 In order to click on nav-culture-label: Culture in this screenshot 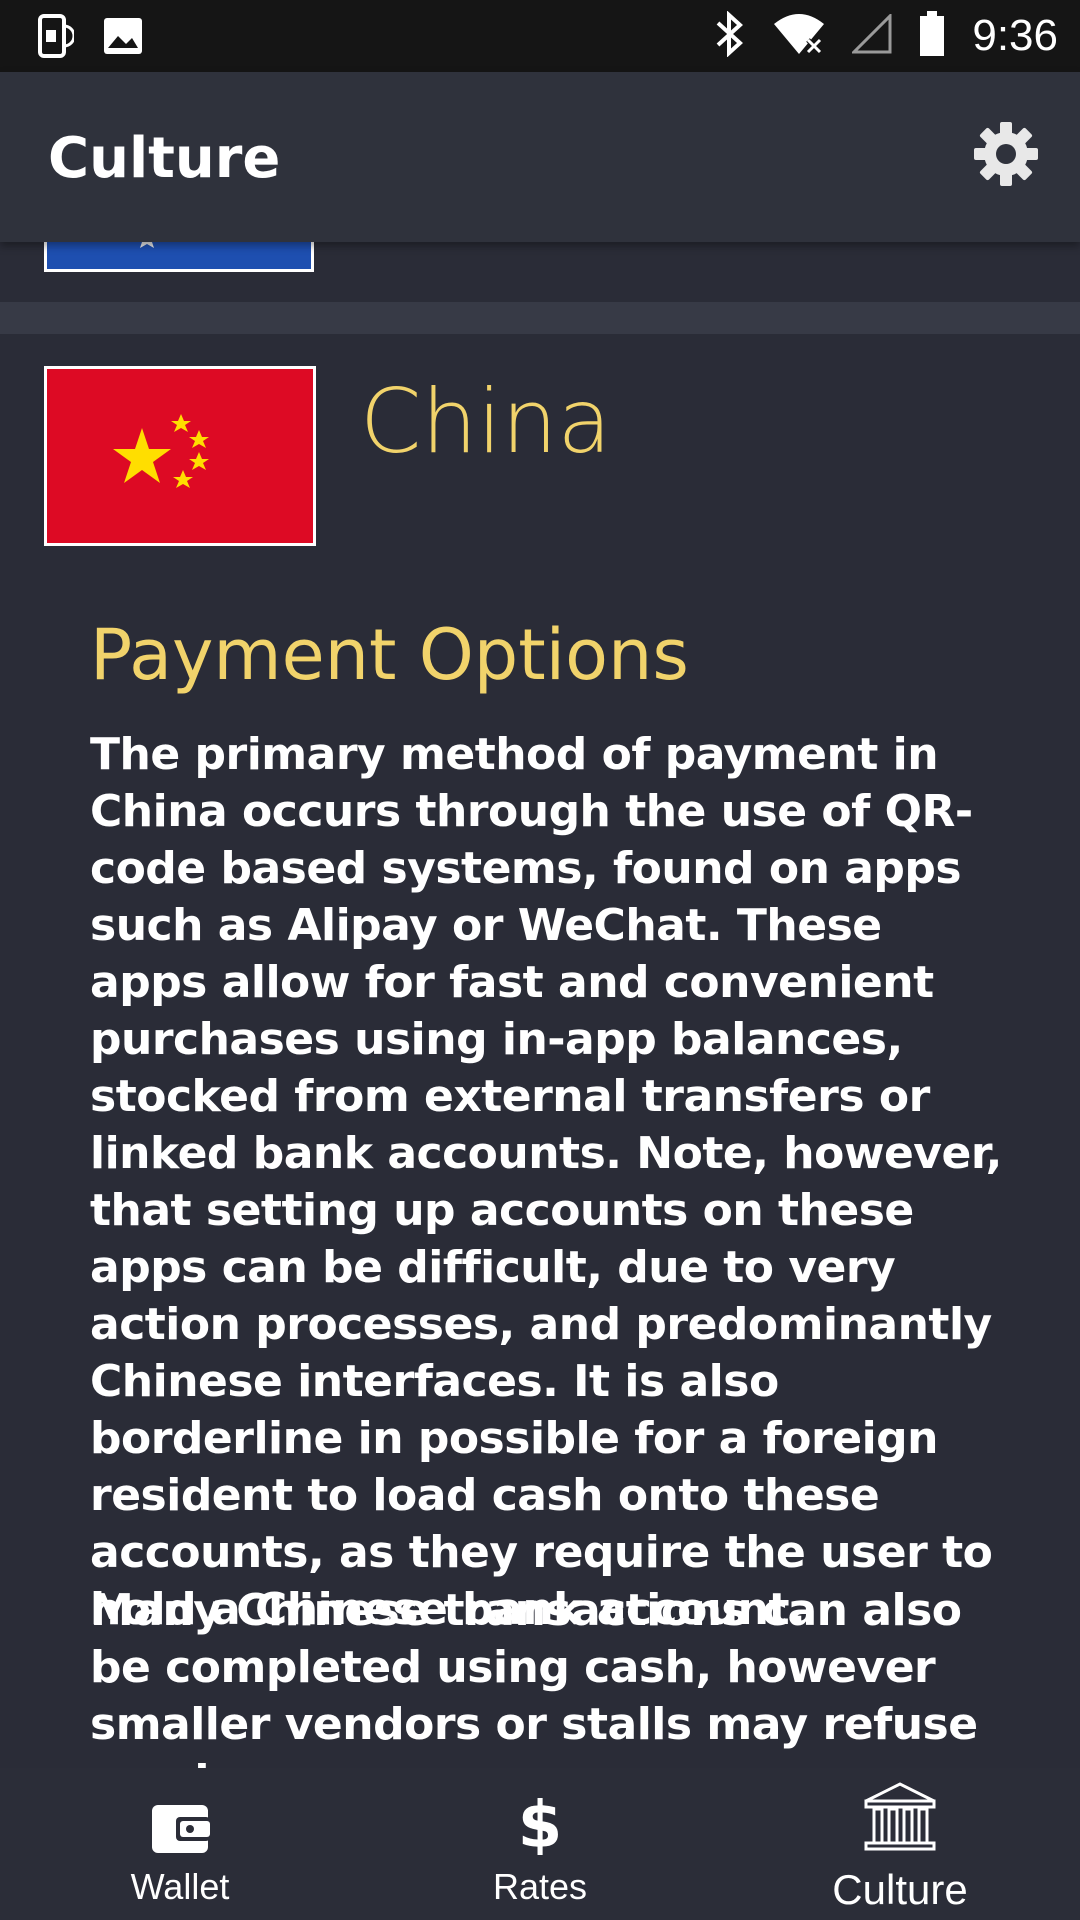, I will do `click(900, 1889)`.